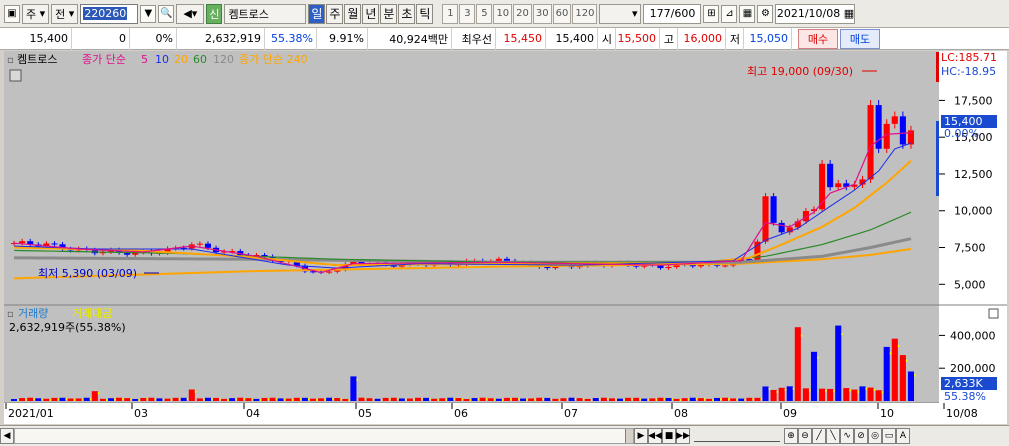  Describe the element at coordinates (450, 13) in the screenshot. I see `interval-button-0: 1` at that location.